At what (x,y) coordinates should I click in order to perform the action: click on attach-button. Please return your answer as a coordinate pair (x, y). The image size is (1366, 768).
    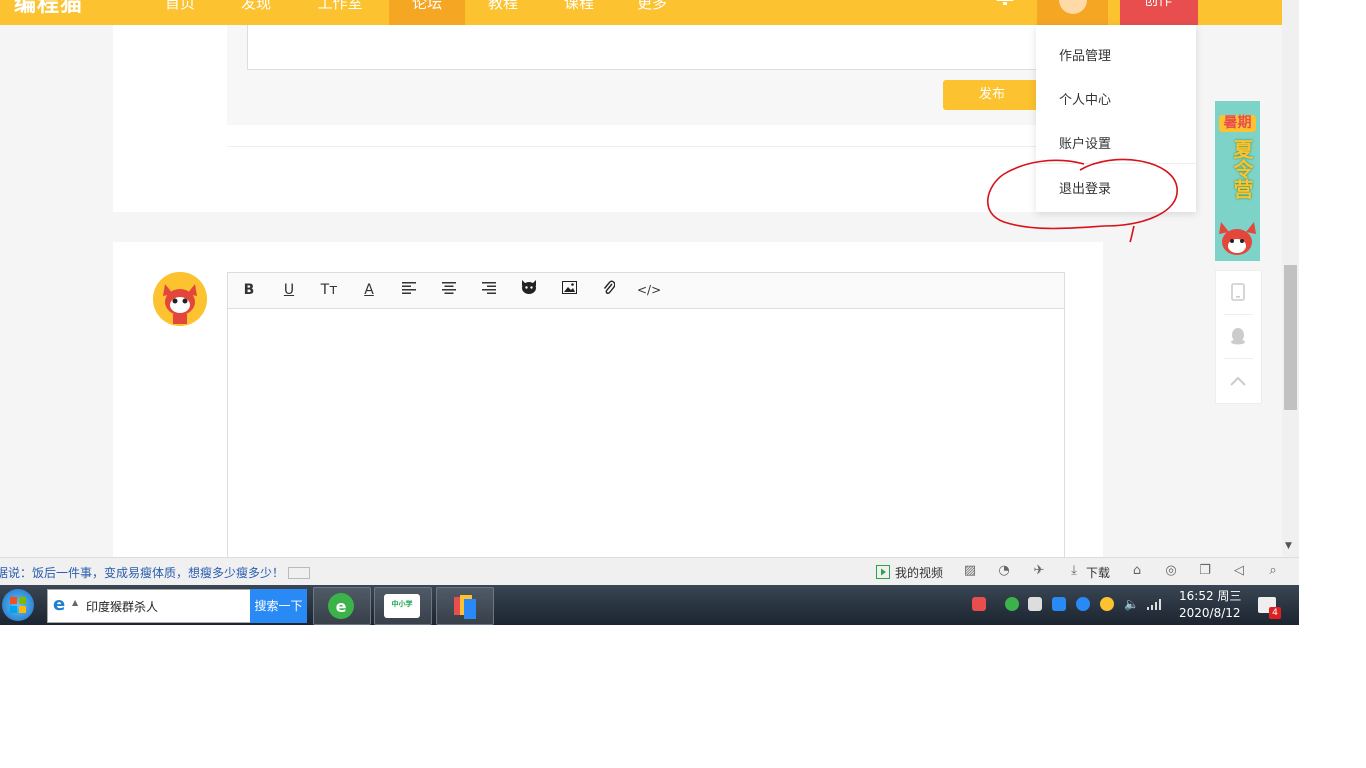
    Looking at the image, I should click on (609, 290).